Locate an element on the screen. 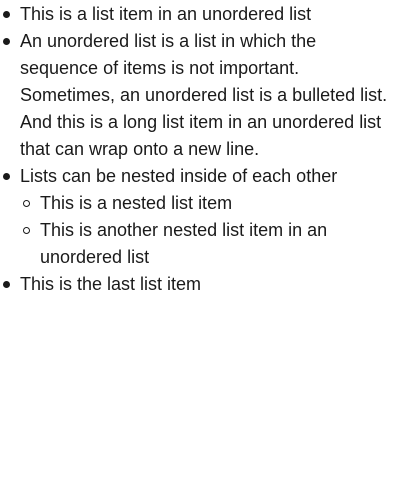 The height and width of the screenshot is (480, 400). list-item-text: This is a list item in an unordered list is located at coordinates (166, 14).